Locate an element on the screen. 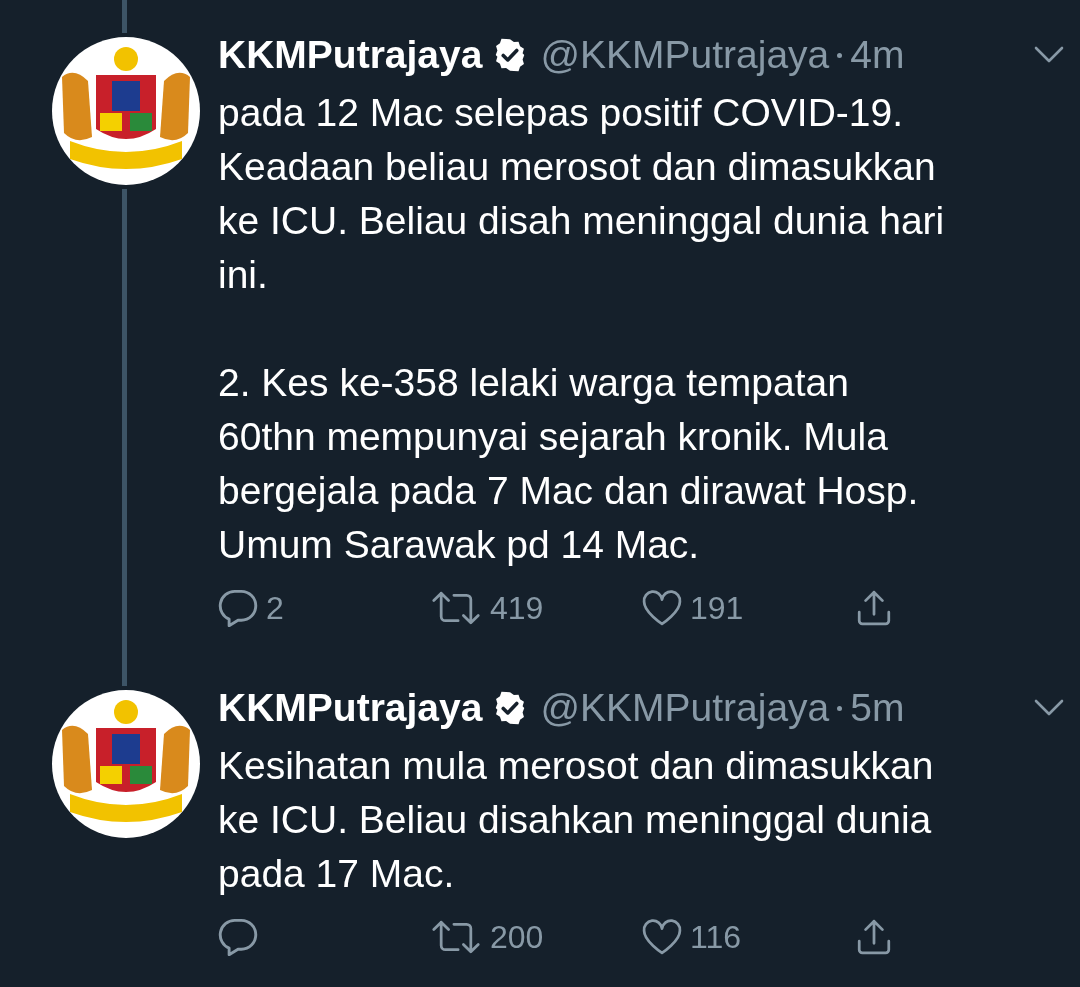 The image size is (1080, 987). retweet-count: 200 is located at coordinates (517, 937).